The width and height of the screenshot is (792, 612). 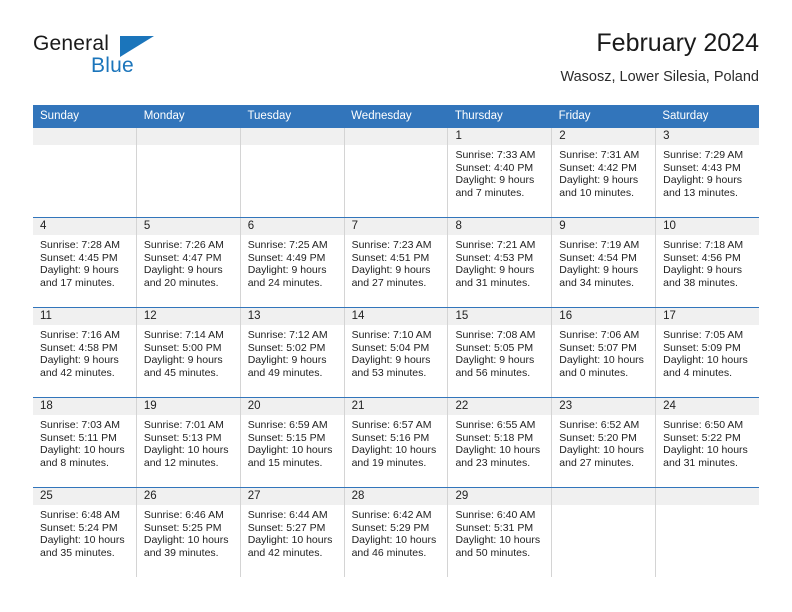 What do you see at coordinates (188, 226) in the screenshot?
I see `day-number: 5` at bounding box center [188, 226].